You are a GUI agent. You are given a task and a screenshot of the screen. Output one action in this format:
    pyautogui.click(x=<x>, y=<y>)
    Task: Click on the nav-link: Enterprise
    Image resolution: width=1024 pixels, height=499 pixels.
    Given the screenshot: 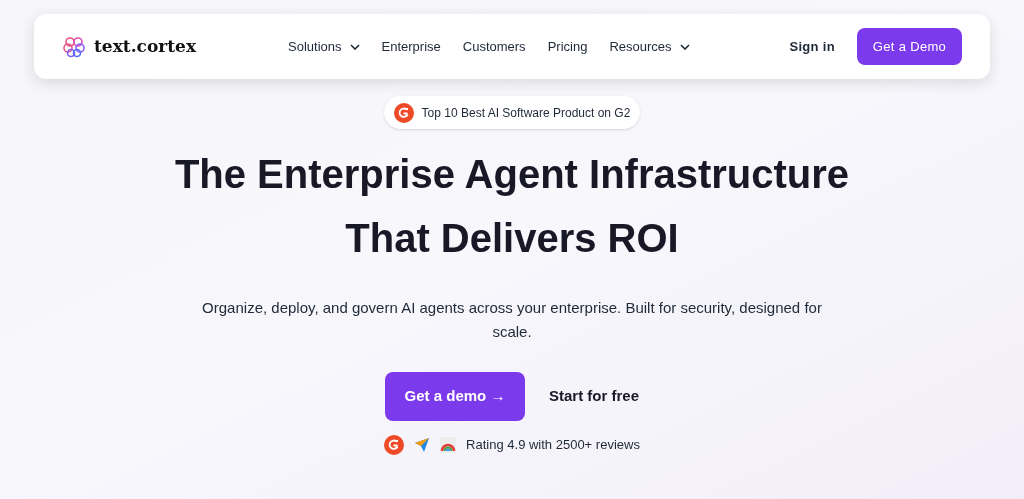 What is the action you would take?
    pyautogui.click(x=411, y=46)
    